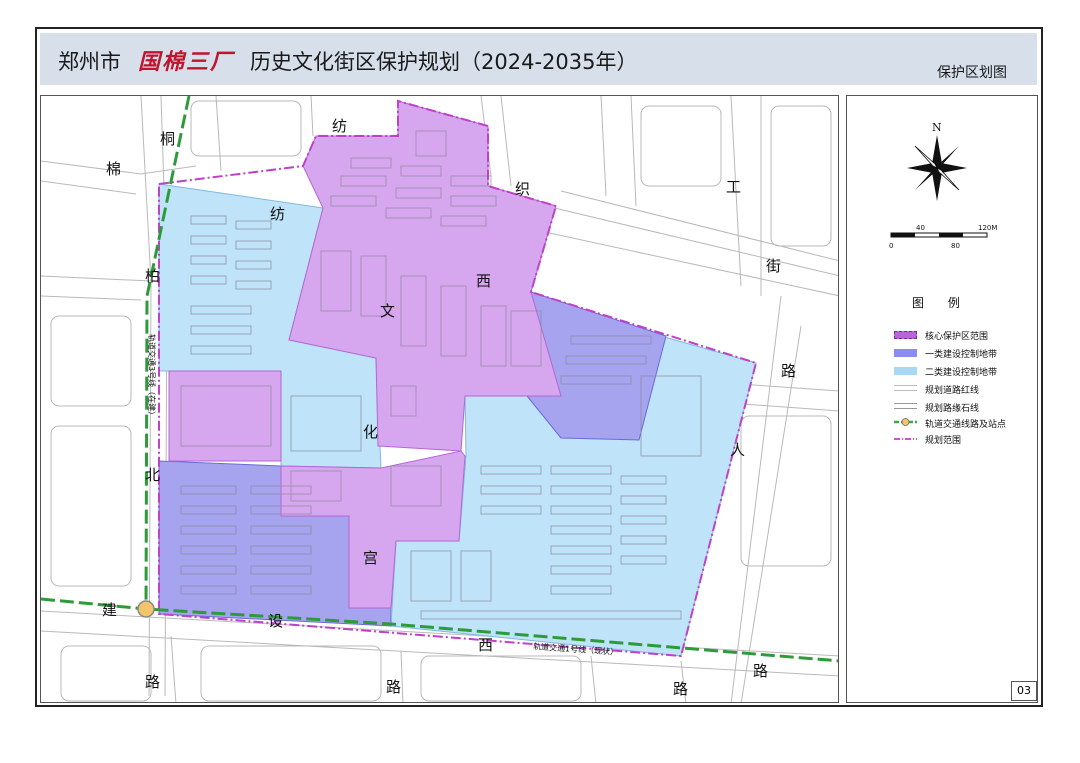  I want to click on svg-text: 40, so click(920, 228).